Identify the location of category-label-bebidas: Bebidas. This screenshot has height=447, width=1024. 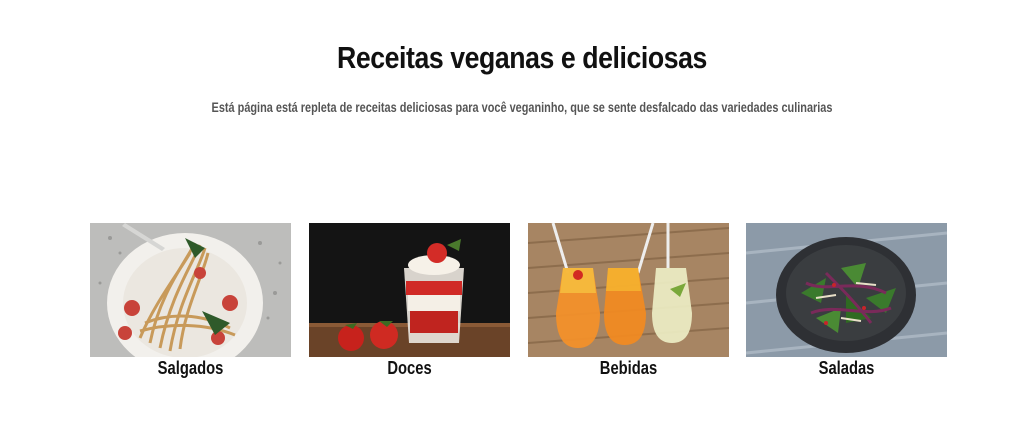
(628, 368).